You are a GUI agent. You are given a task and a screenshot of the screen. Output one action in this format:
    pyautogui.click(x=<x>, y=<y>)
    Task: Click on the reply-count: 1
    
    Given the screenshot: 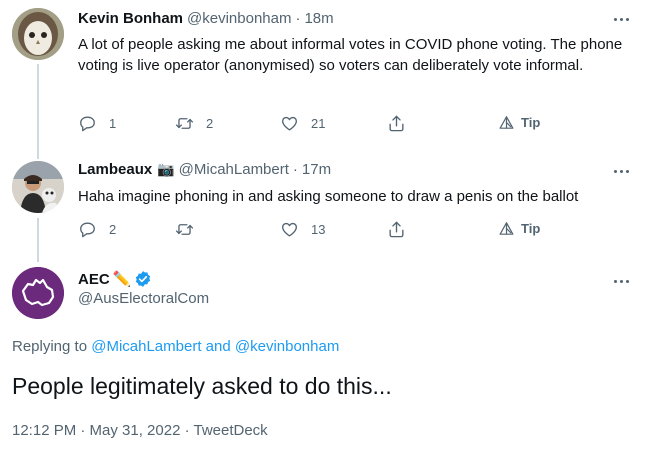 What is the action you would take?
    pyautogui.click(x=113, y=123)
    